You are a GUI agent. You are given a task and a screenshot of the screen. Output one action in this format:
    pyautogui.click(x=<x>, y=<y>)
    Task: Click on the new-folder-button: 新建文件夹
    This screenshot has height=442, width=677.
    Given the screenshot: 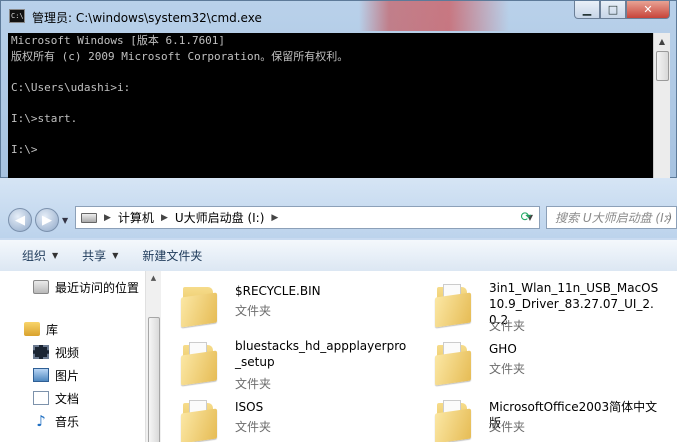 What is the action you would take?
    pyautogui.click(x=172, y=255)
    